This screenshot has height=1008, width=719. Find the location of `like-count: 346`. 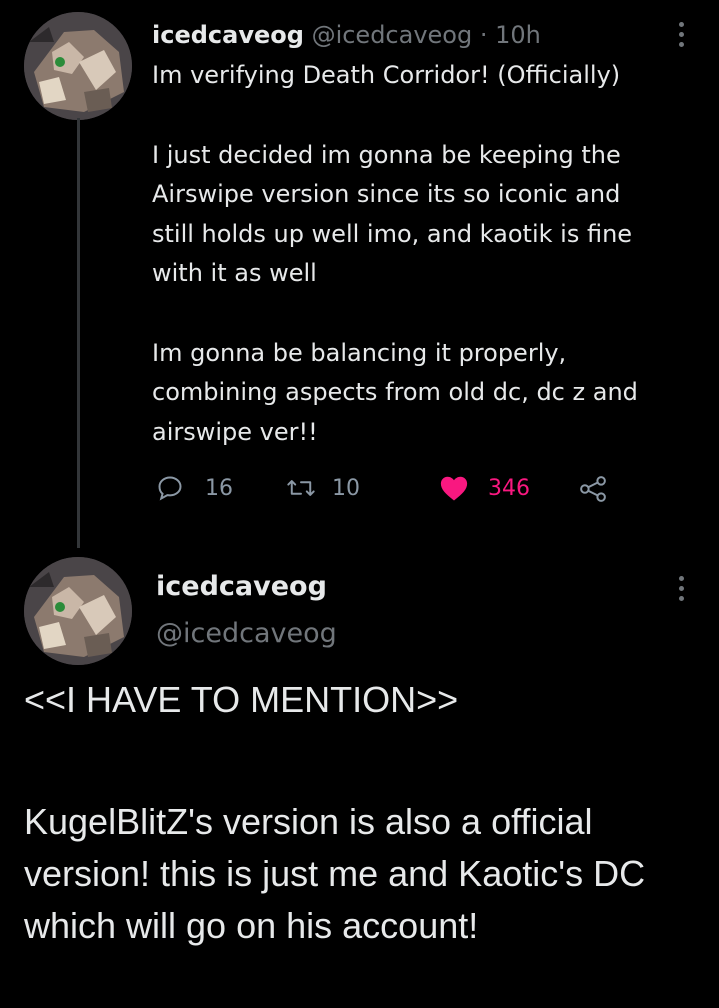

like-count: 346 is located at coordinates (509, 488).